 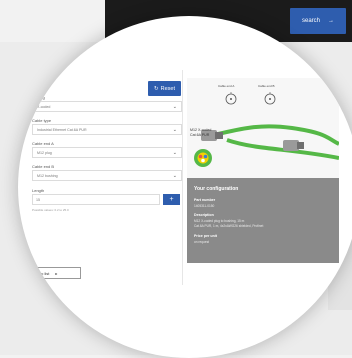 I want to click on panel-divider, so click(x=182, y=177).